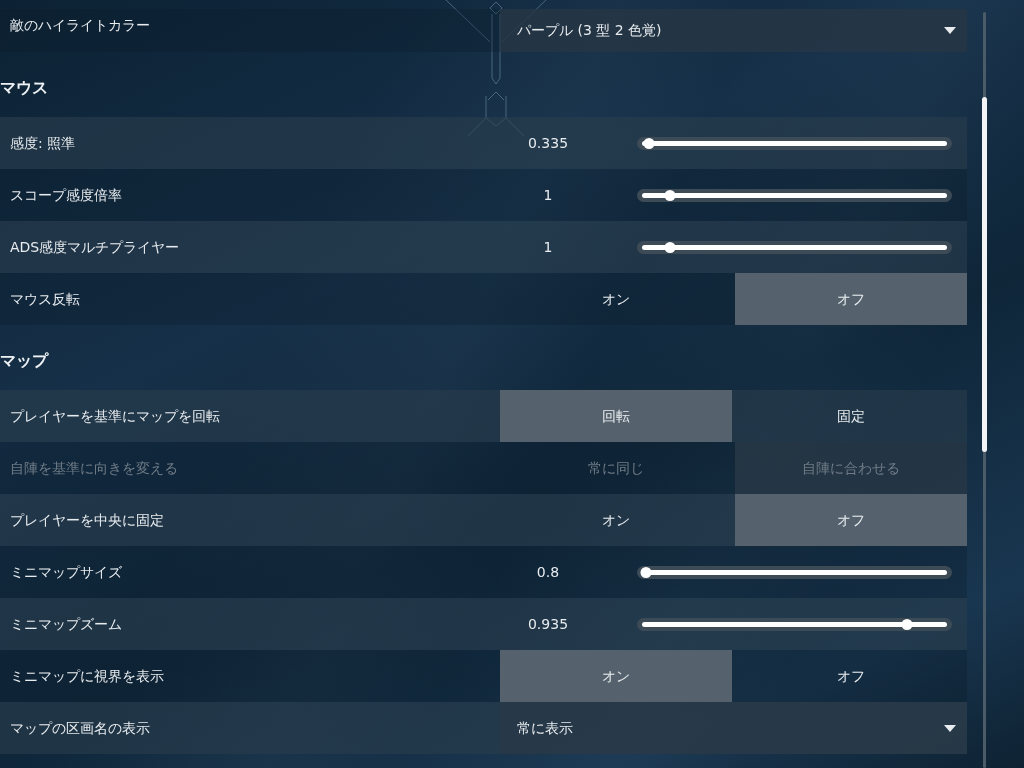  Describe the element at coordinates (87, 676) in the screenshot. I see `setting-label: ミニマップに視界を表示` at that location.